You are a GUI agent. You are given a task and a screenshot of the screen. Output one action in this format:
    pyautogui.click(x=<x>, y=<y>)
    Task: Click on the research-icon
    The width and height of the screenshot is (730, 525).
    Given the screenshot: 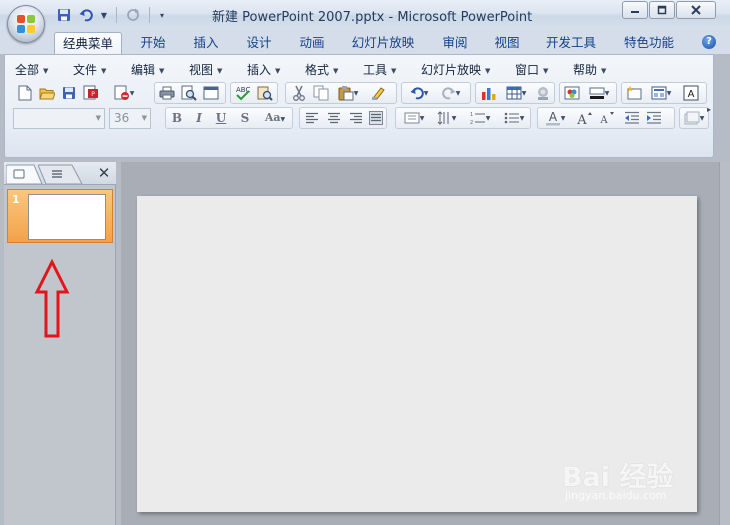 What is the action you would take?
    pyautogui.click(x=265, y=93)
    